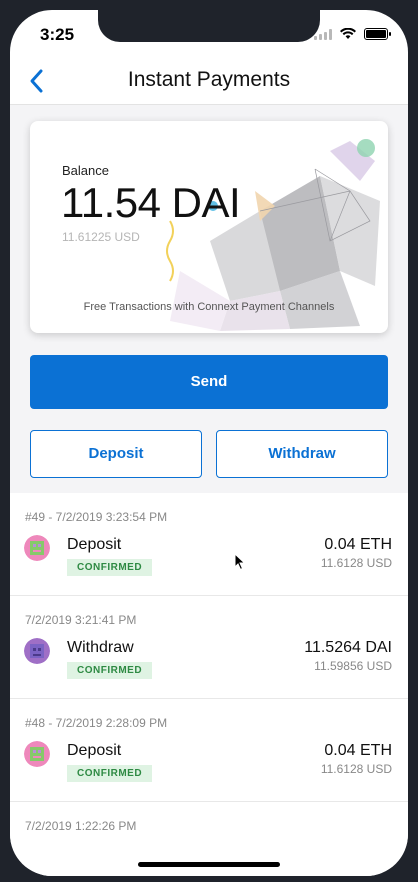 Image resolution: width=418 pixels, height=882 pixels. I want to click on navigation-bar: Instant Payments, so click(209, 81).